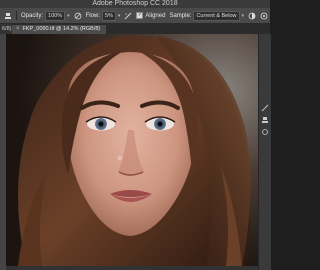 Image resolution: width=320 pixels, height=270 pixels. I want to click on properties-icon, so click(265, 132).